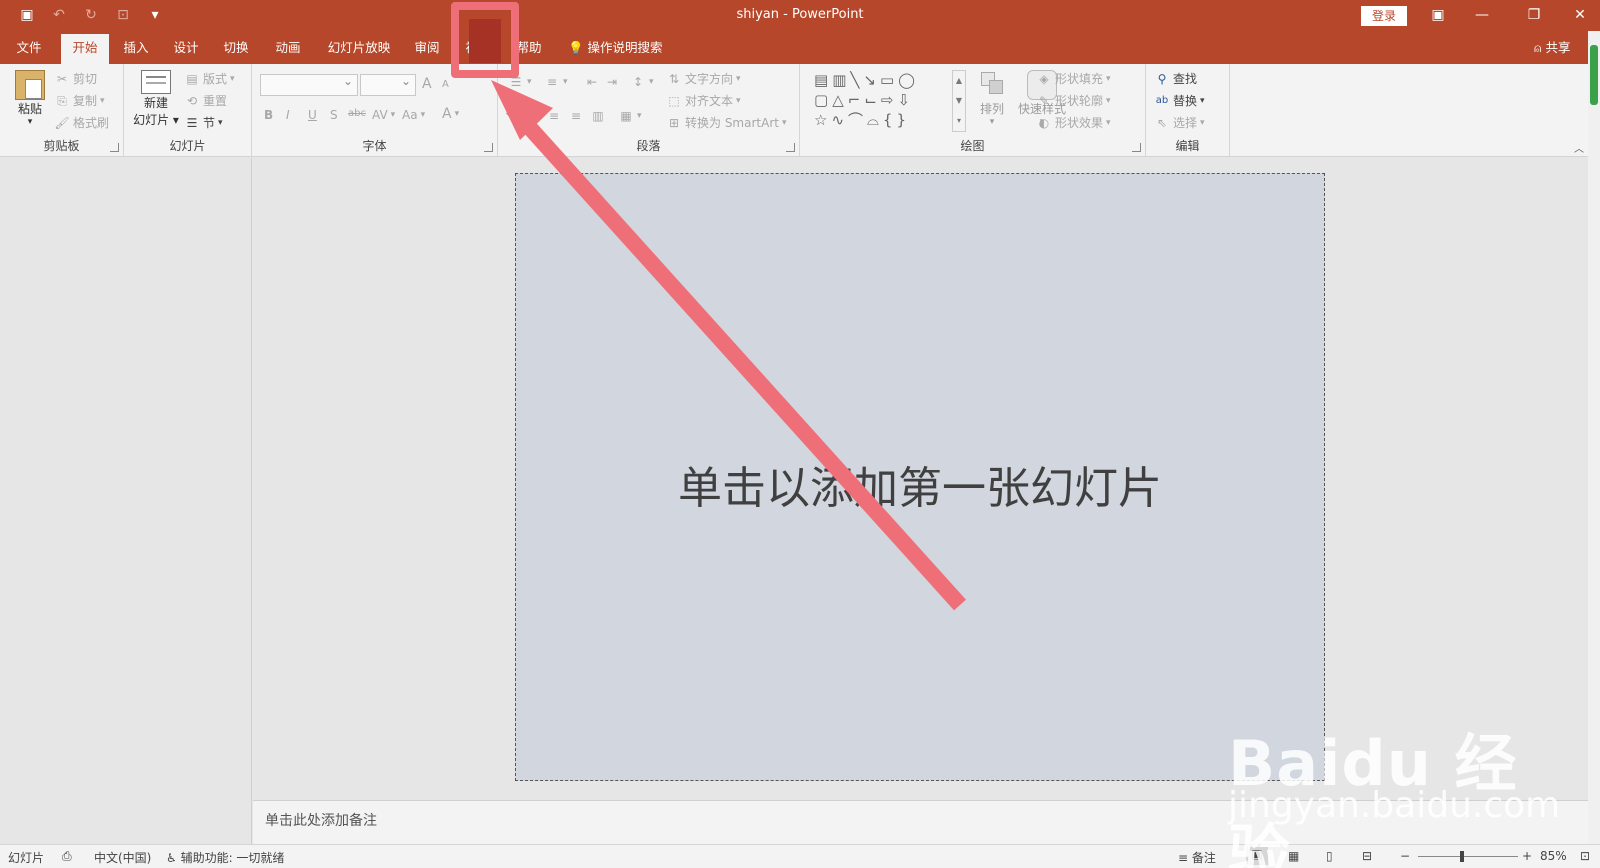  I want to click on shape-fill-button: ◈ 形状填充 ▾, so click(1073, 78).